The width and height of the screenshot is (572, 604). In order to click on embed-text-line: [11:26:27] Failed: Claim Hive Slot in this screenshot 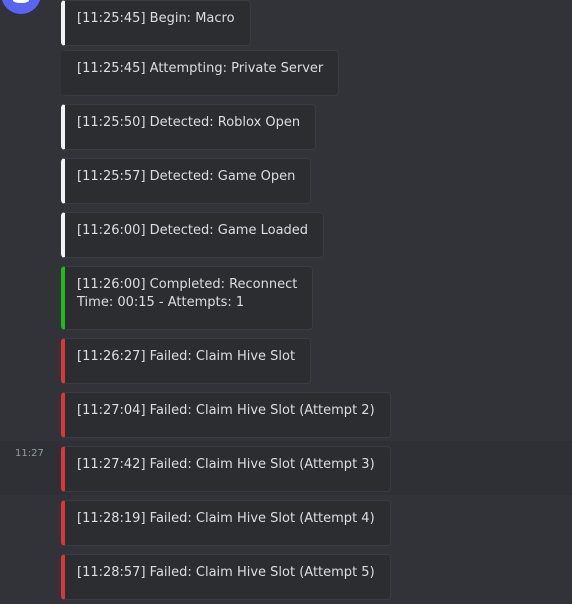, I will do `click(186, 356)`.